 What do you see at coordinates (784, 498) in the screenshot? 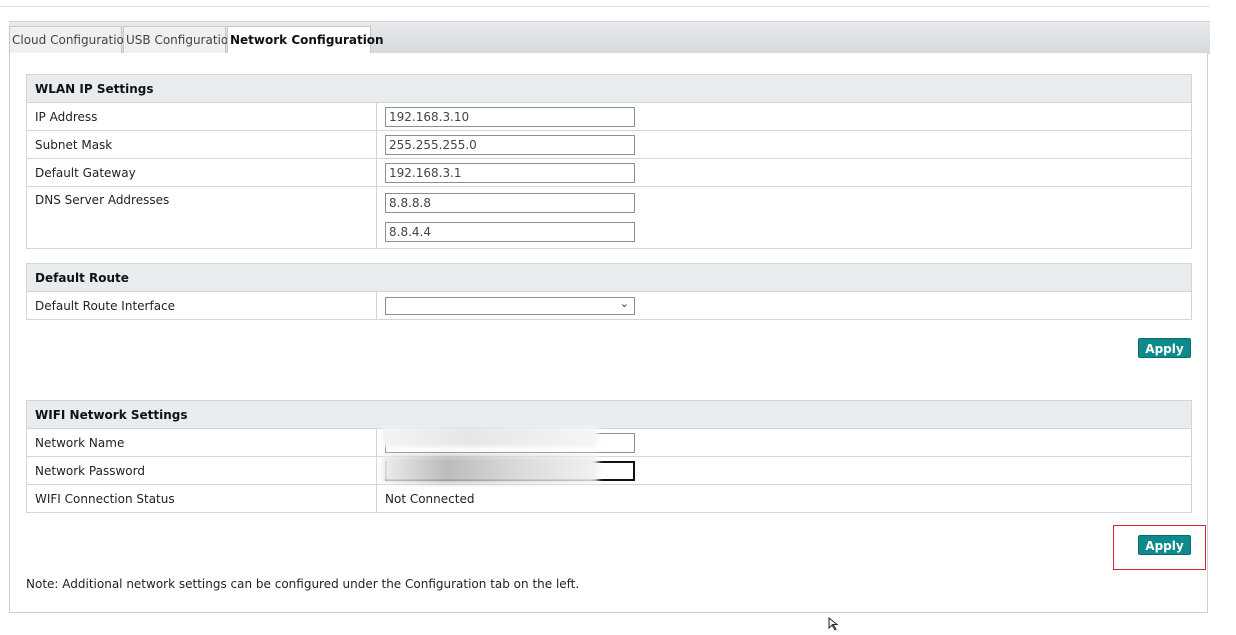
I see `wifi-connection-status-value: Not Connected` at bounding box center [784, 498].